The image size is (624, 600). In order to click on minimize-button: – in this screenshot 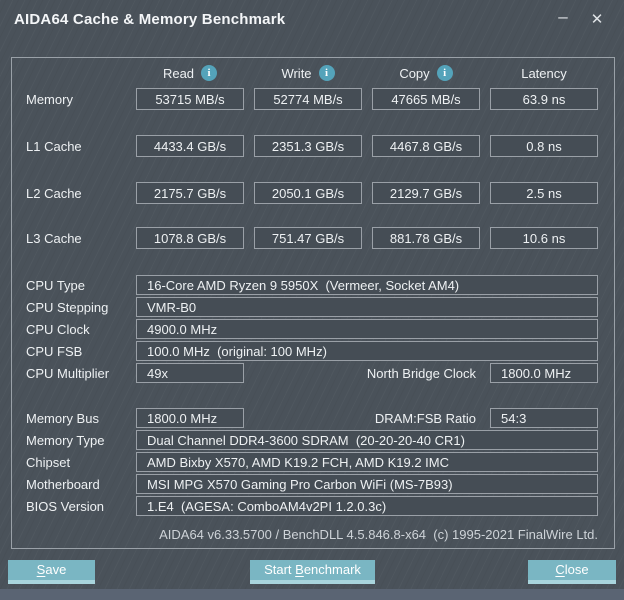, I will do `click(563, 19)`.